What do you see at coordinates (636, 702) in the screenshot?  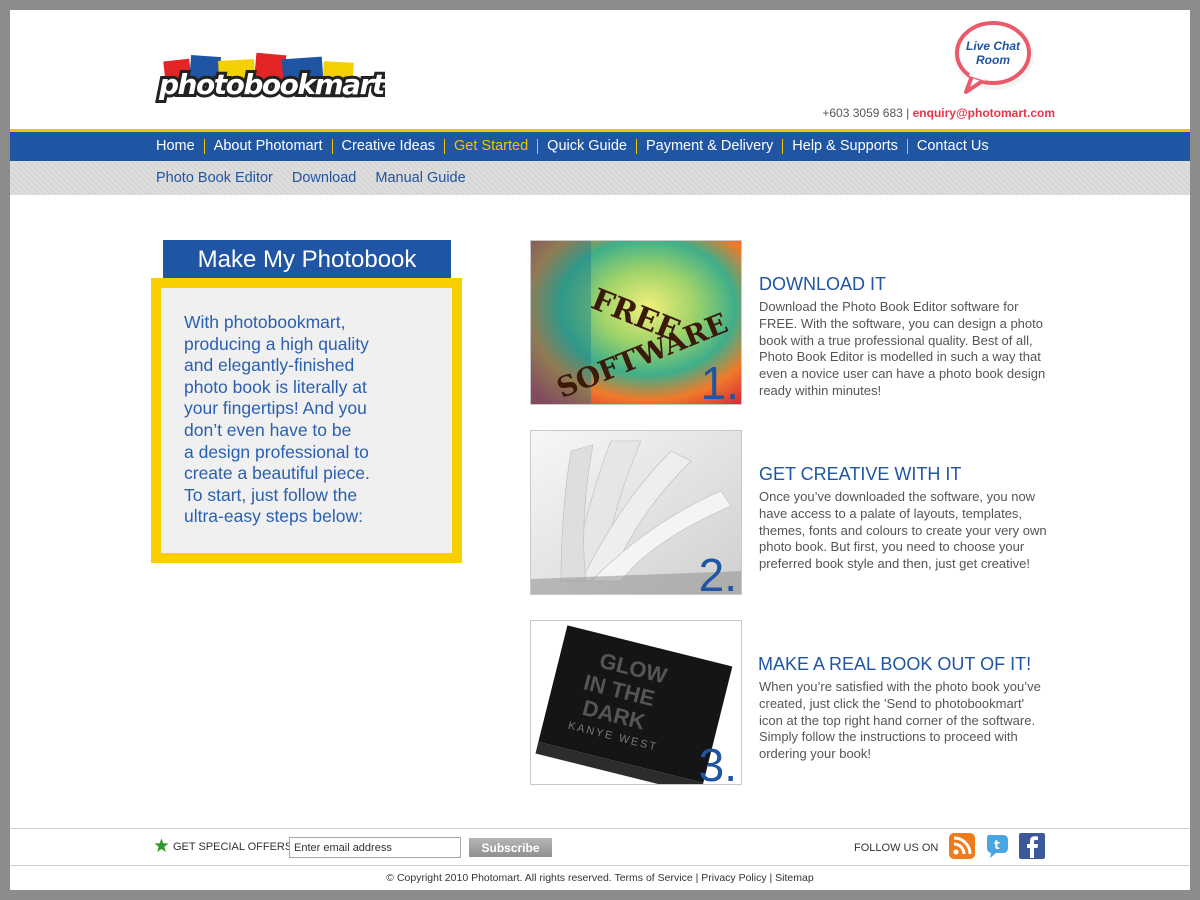 I see `step-3-image: GLOW IN THE DARK KANYE WEST 3.` at bounding box center [636, 702].